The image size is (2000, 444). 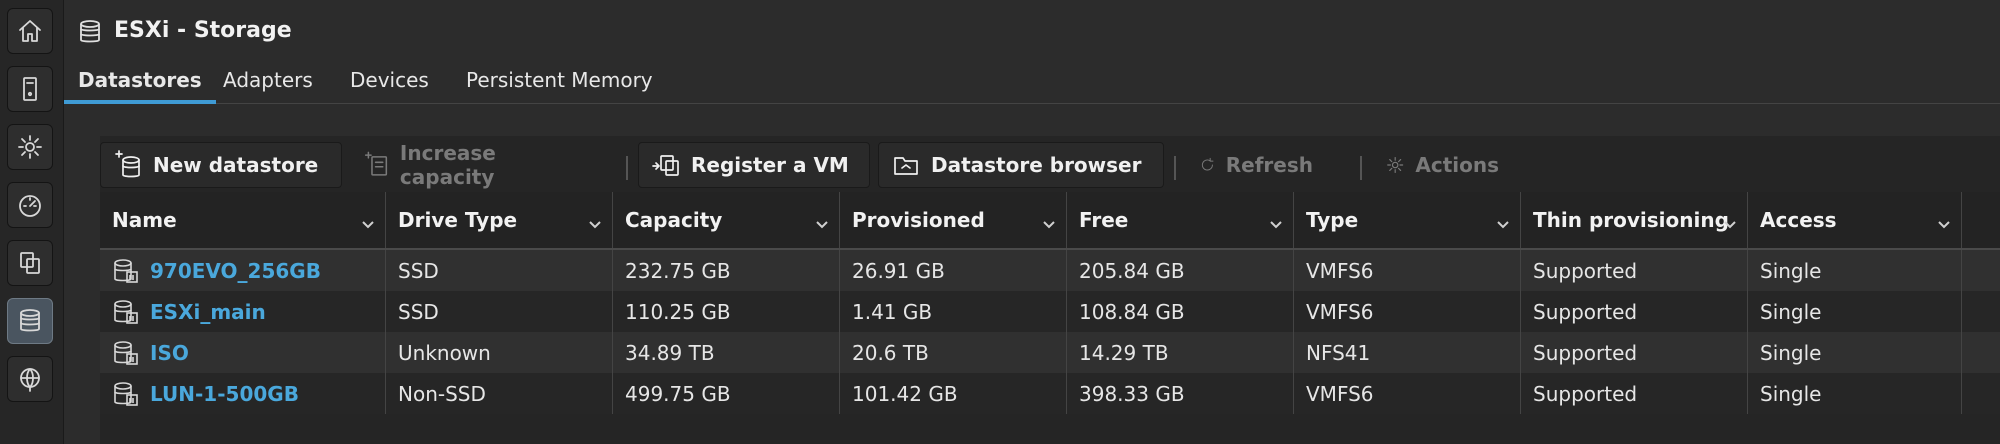 I want to click on datastore-link: ISO, so click(x=169, y=353).